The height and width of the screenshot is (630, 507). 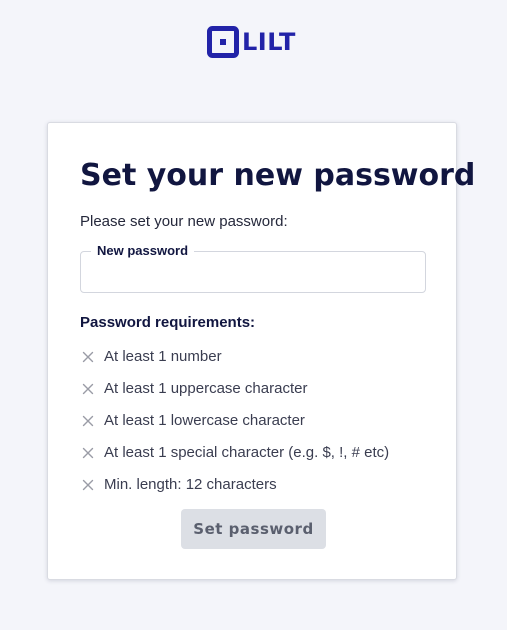 I want to click on set-password-button: Set password, so click(x=253, y=529).